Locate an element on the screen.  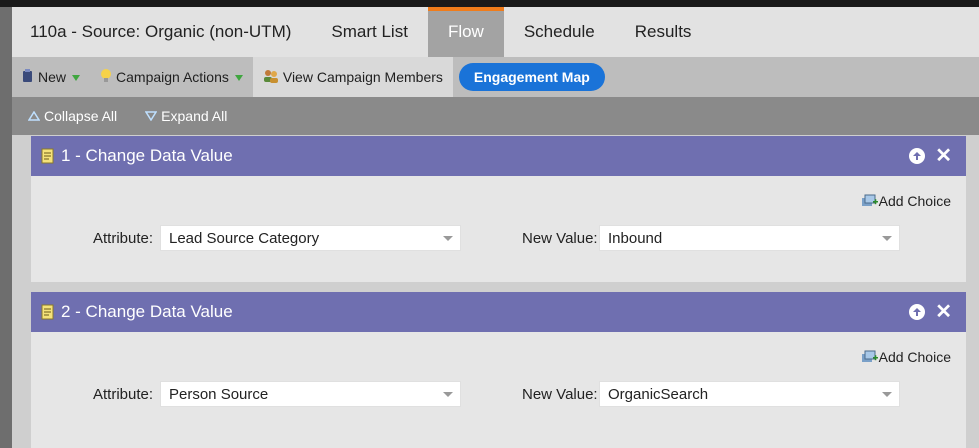
attribute-value: Person Source is located at coordinates (219, 394).